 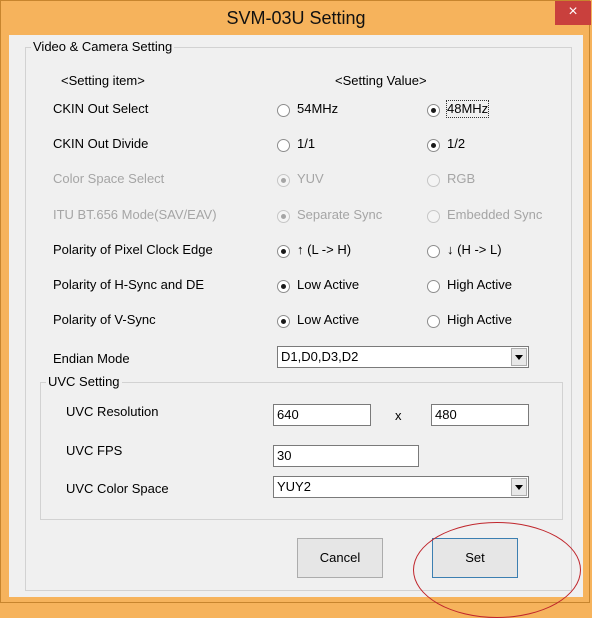 What do you see at coordinates (310, 178) in the screenshot?
I see `radio-option-label: YUV` at bounding box center [310, 178].